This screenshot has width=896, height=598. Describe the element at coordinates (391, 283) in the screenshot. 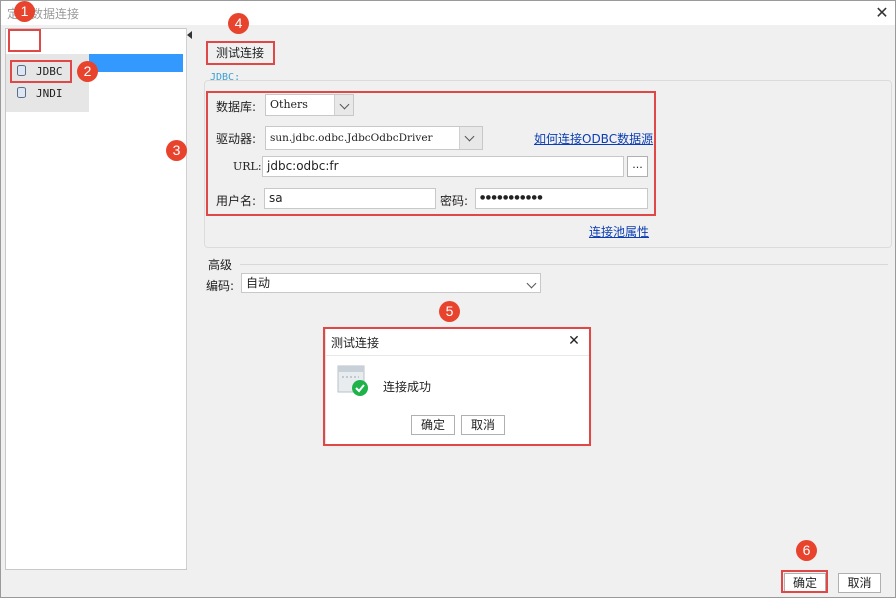

I see `encoding-select: 自动` at that location.